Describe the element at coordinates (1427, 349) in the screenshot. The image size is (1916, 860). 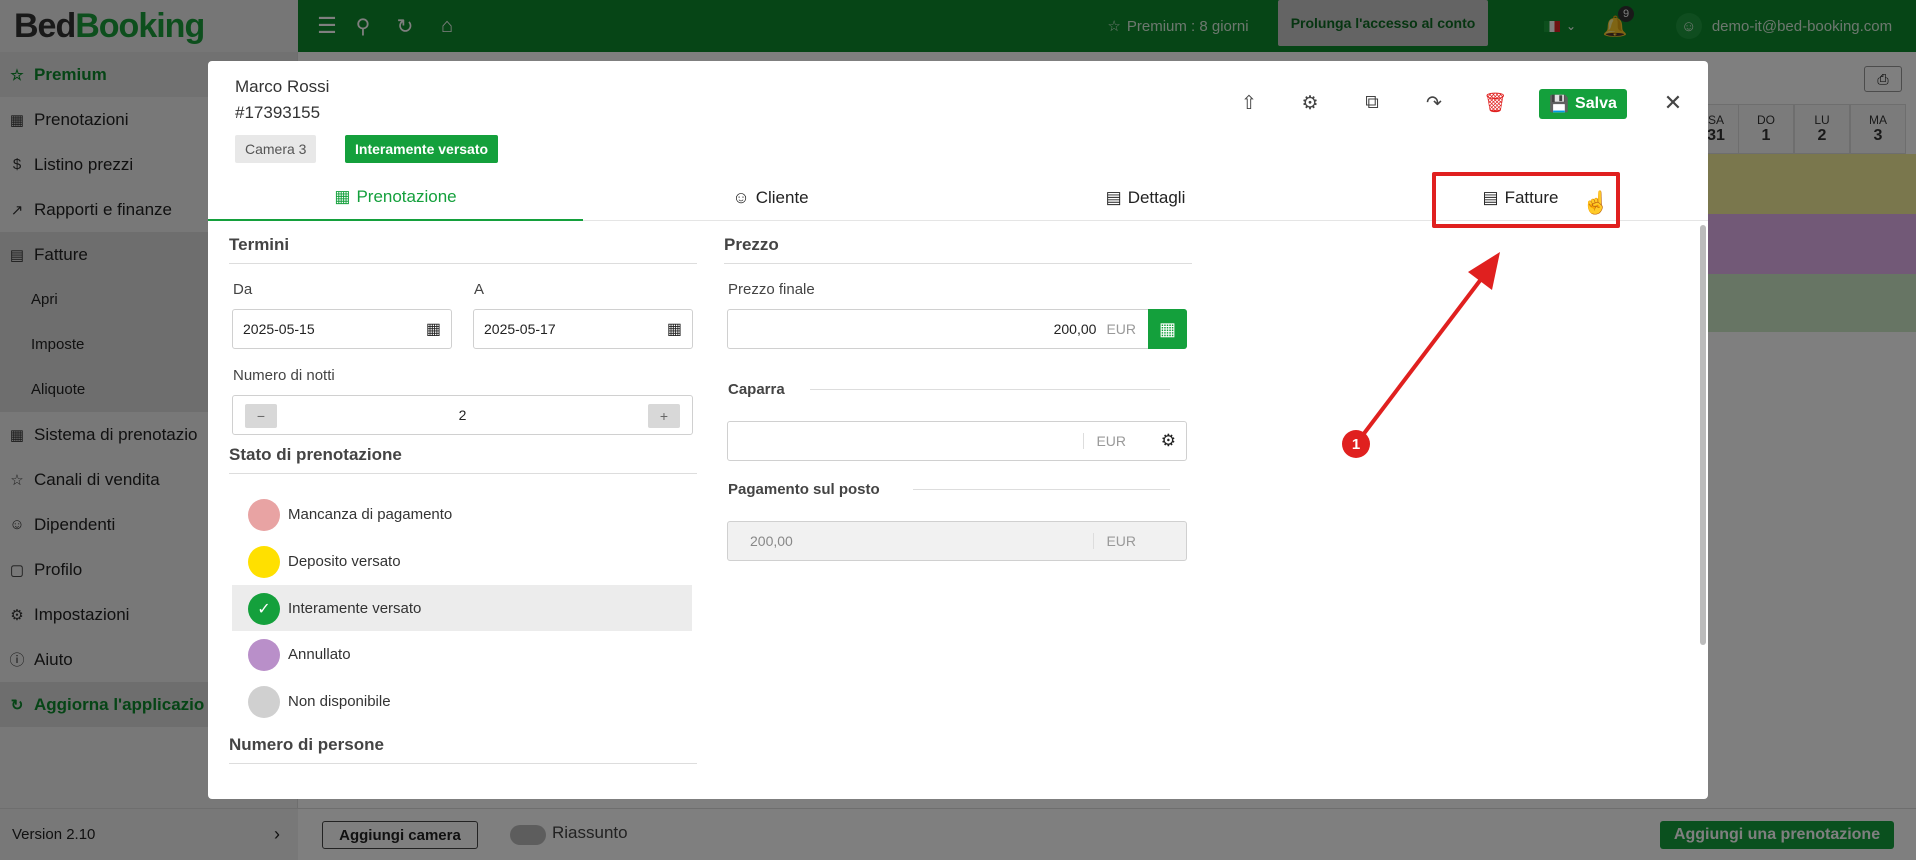
I see `annotation-arrow` at that location.